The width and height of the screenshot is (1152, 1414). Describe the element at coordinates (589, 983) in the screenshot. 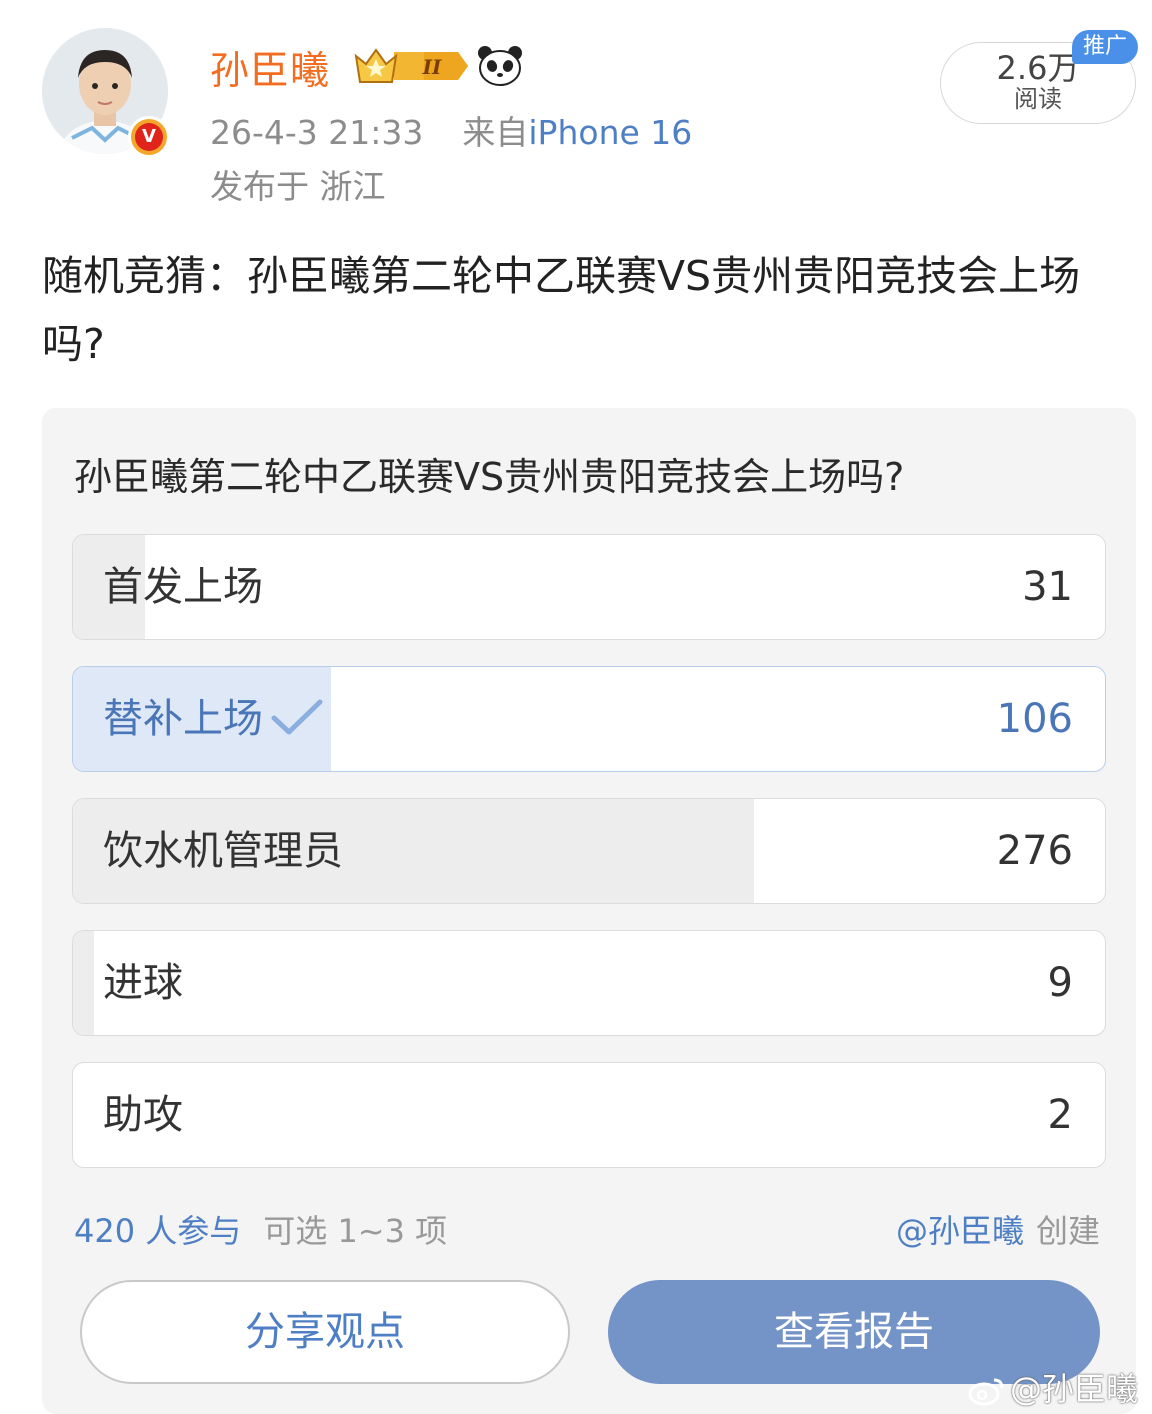

I see `poll-option: 进球 9` at that location.